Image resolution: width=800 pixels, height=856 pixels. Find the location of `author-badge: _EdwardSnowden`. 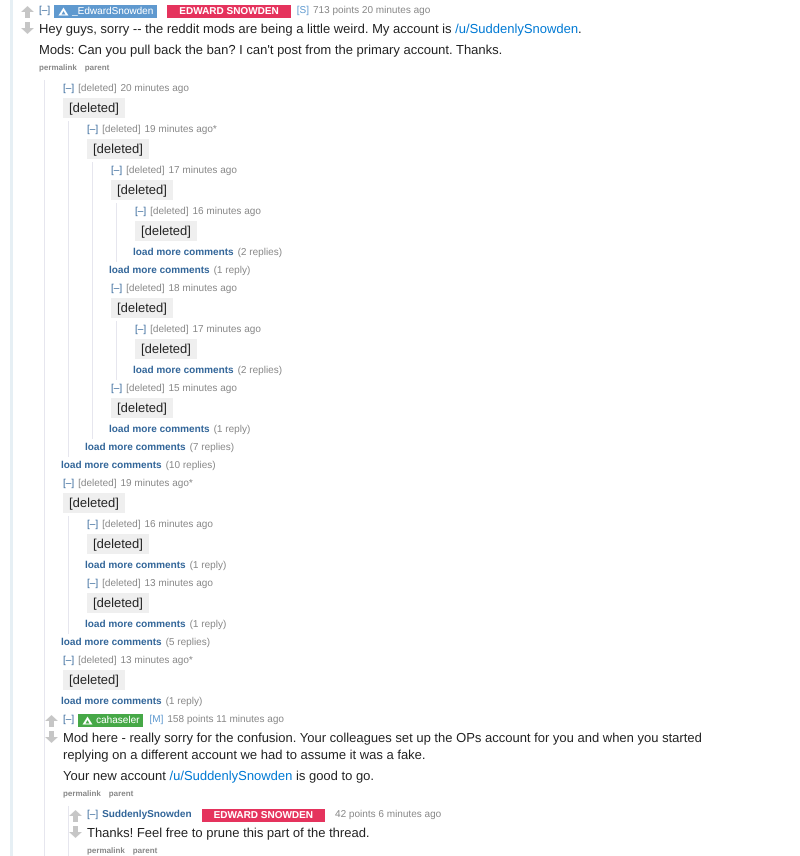

author-badge: _EdwardSnowden is located at coordinates (106, 11).